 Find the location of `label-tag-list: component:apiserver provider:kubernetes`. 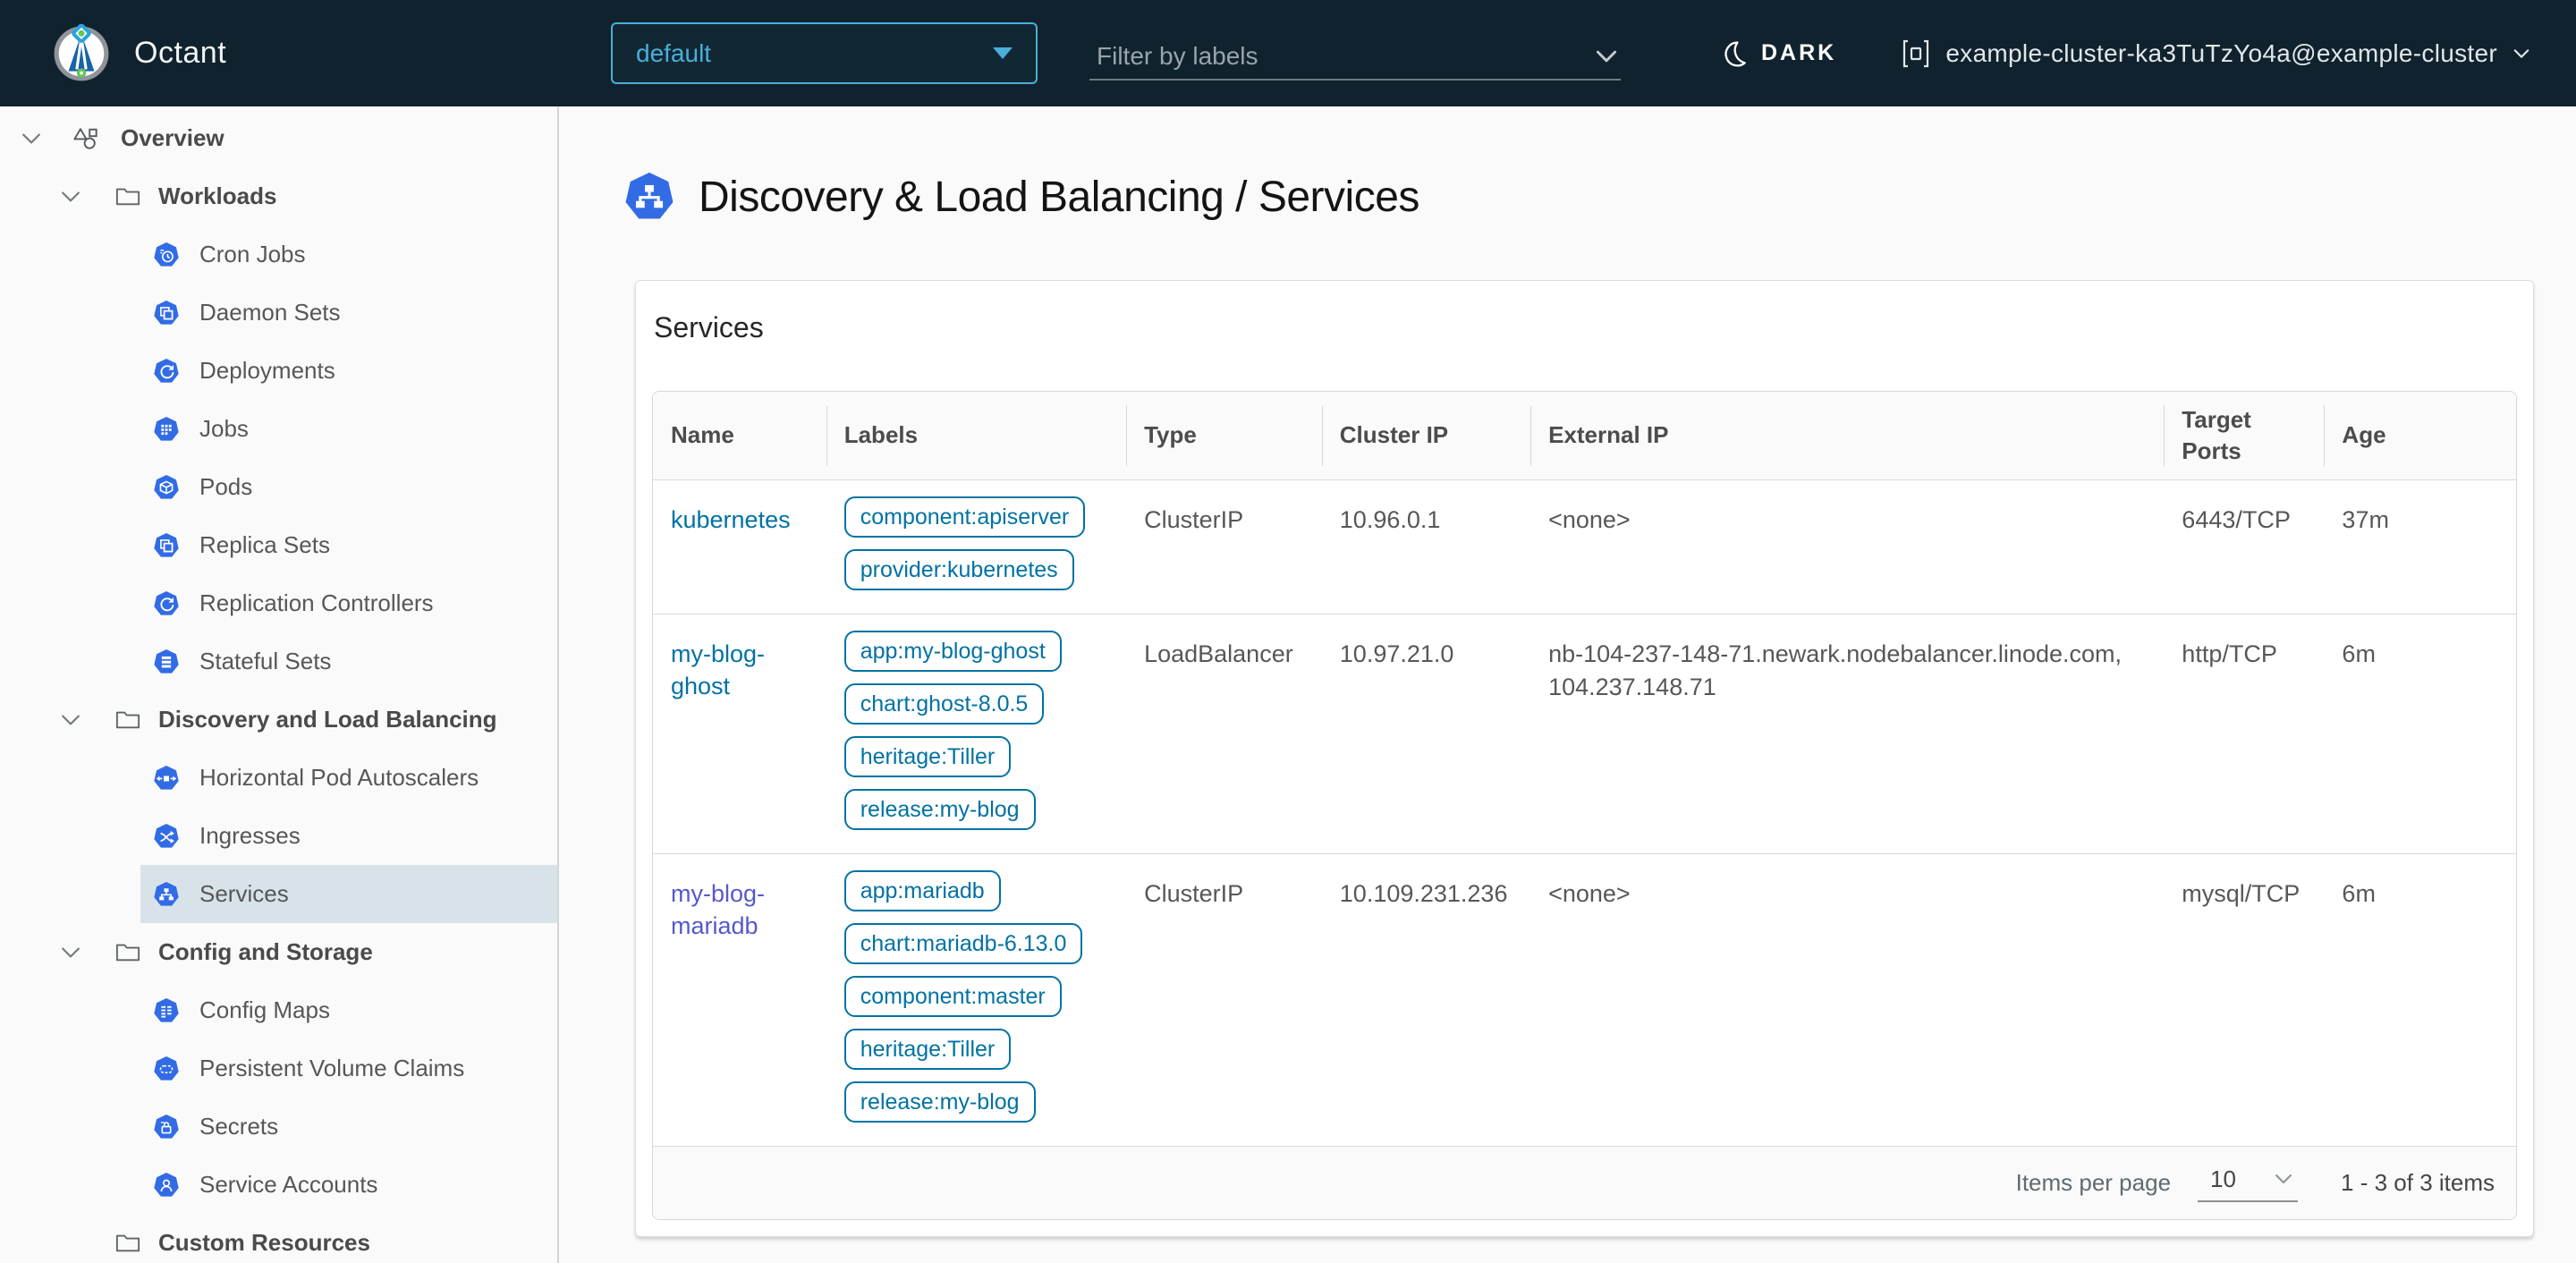

label-tag-list: component:apiserver provider:kubernetes is located at coordinates (975, 543).